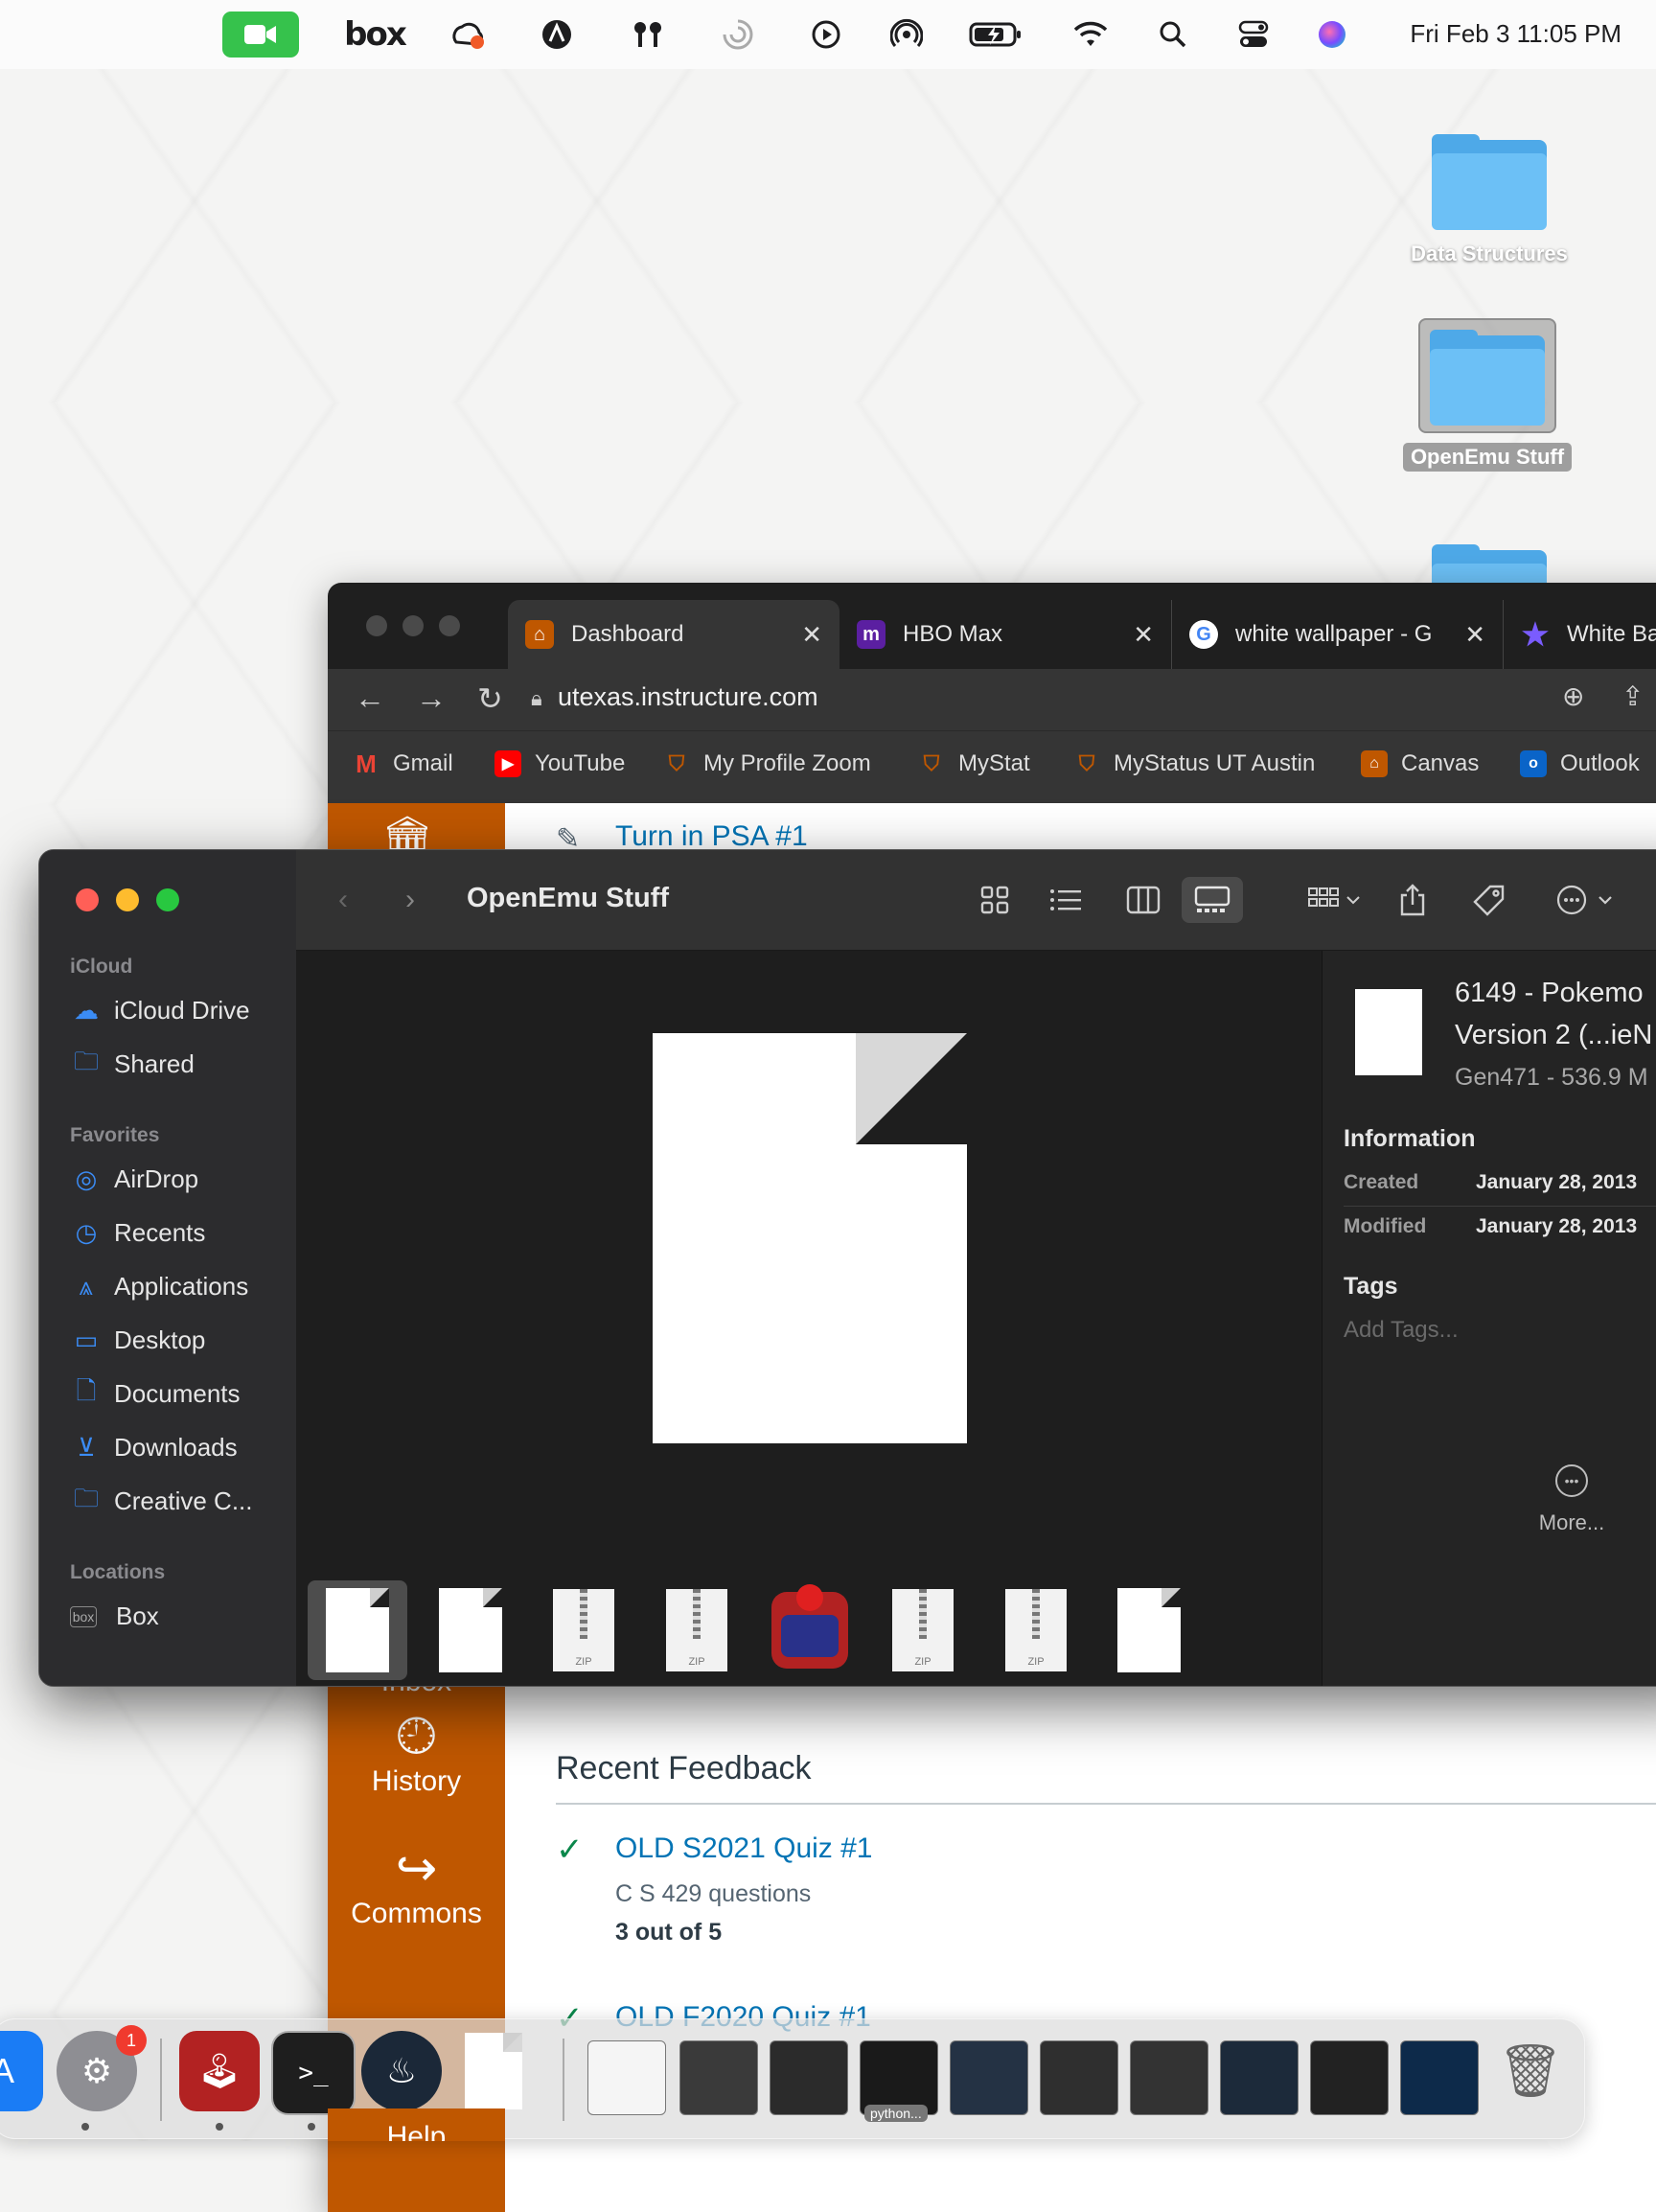 The width and height of the screenshot is (1656, 2212). Describe the element at coordinates (219, 2071) in the screenshot. I see `openemu-icon: 🕹︎` at that location.